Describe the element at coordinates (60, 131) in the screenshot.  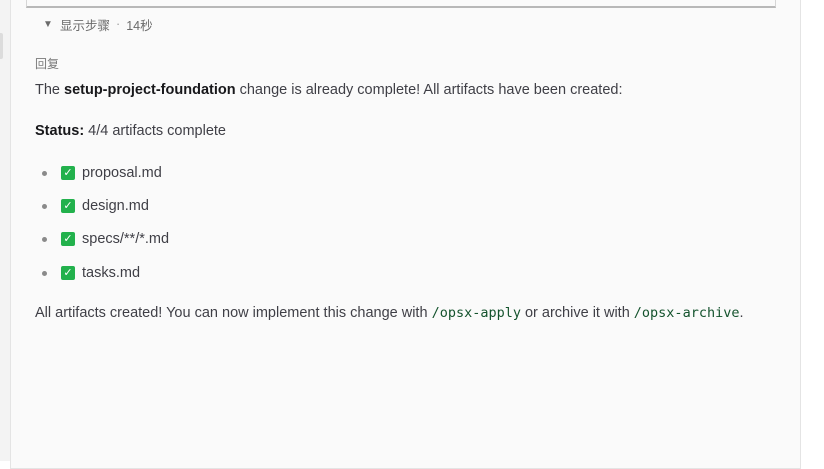
I see `status-label: Status:` at that location.